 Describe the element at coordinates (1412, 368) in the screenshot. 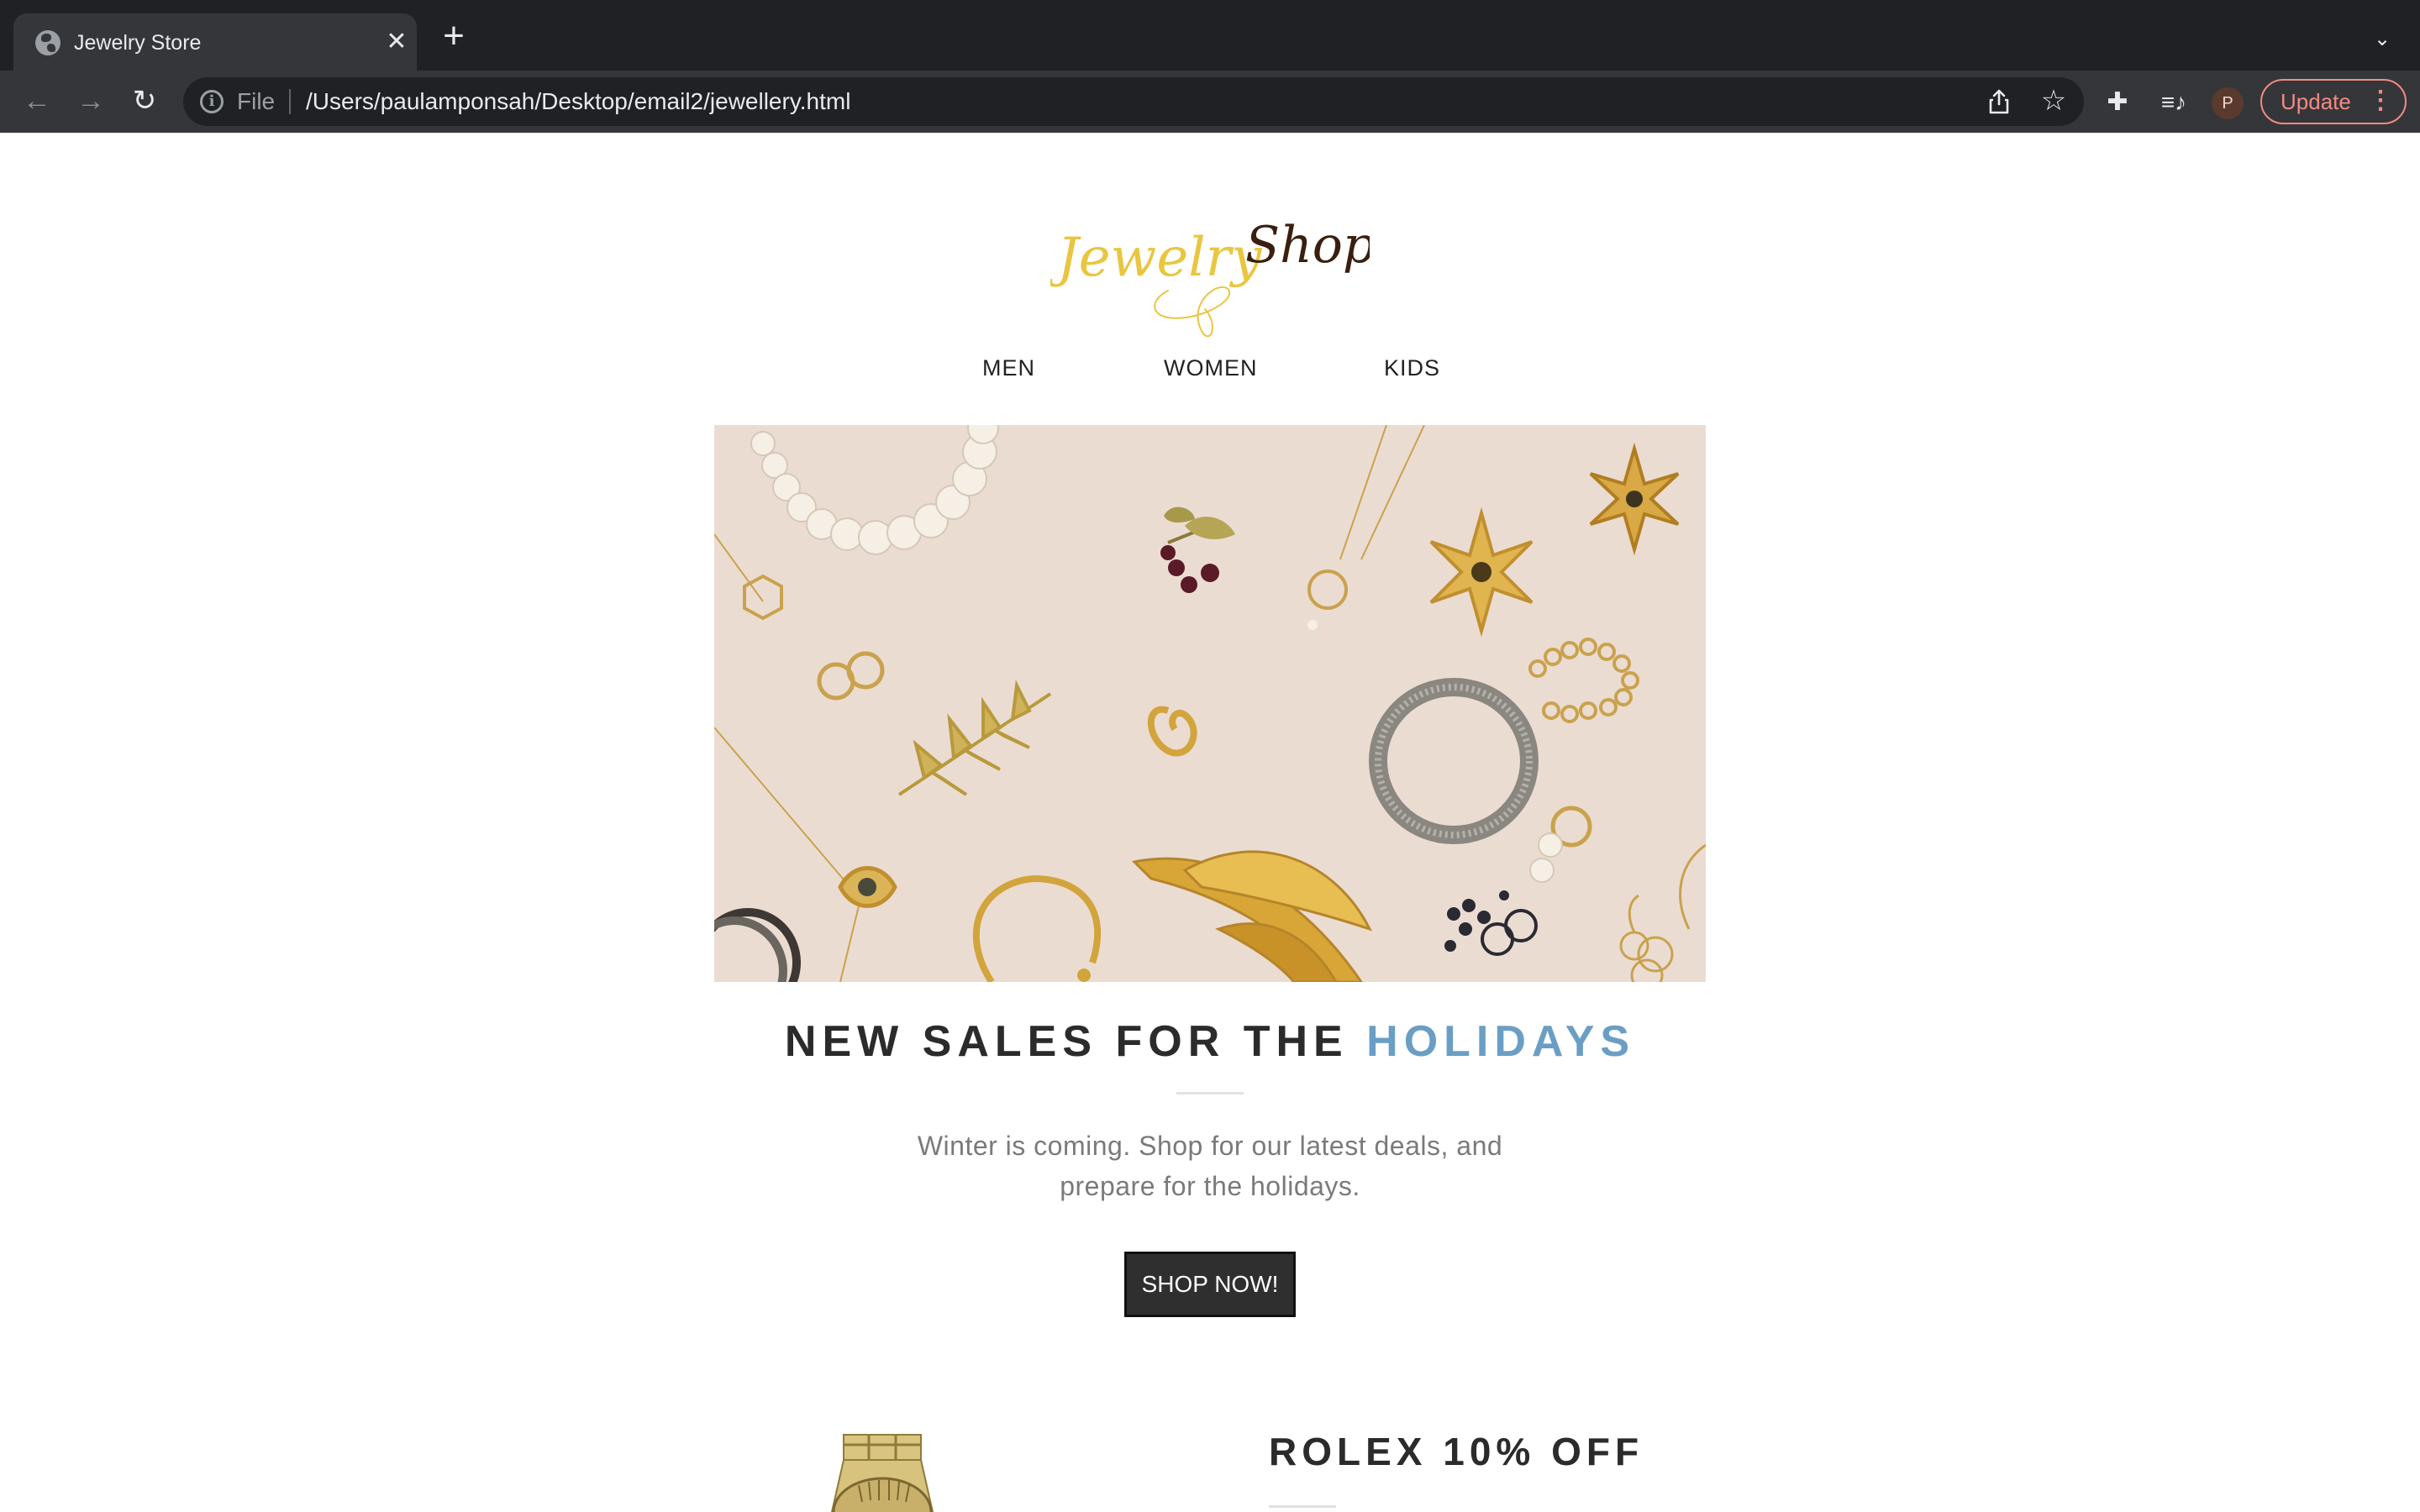

I see `nav-link-kids: KIDS` at that location.